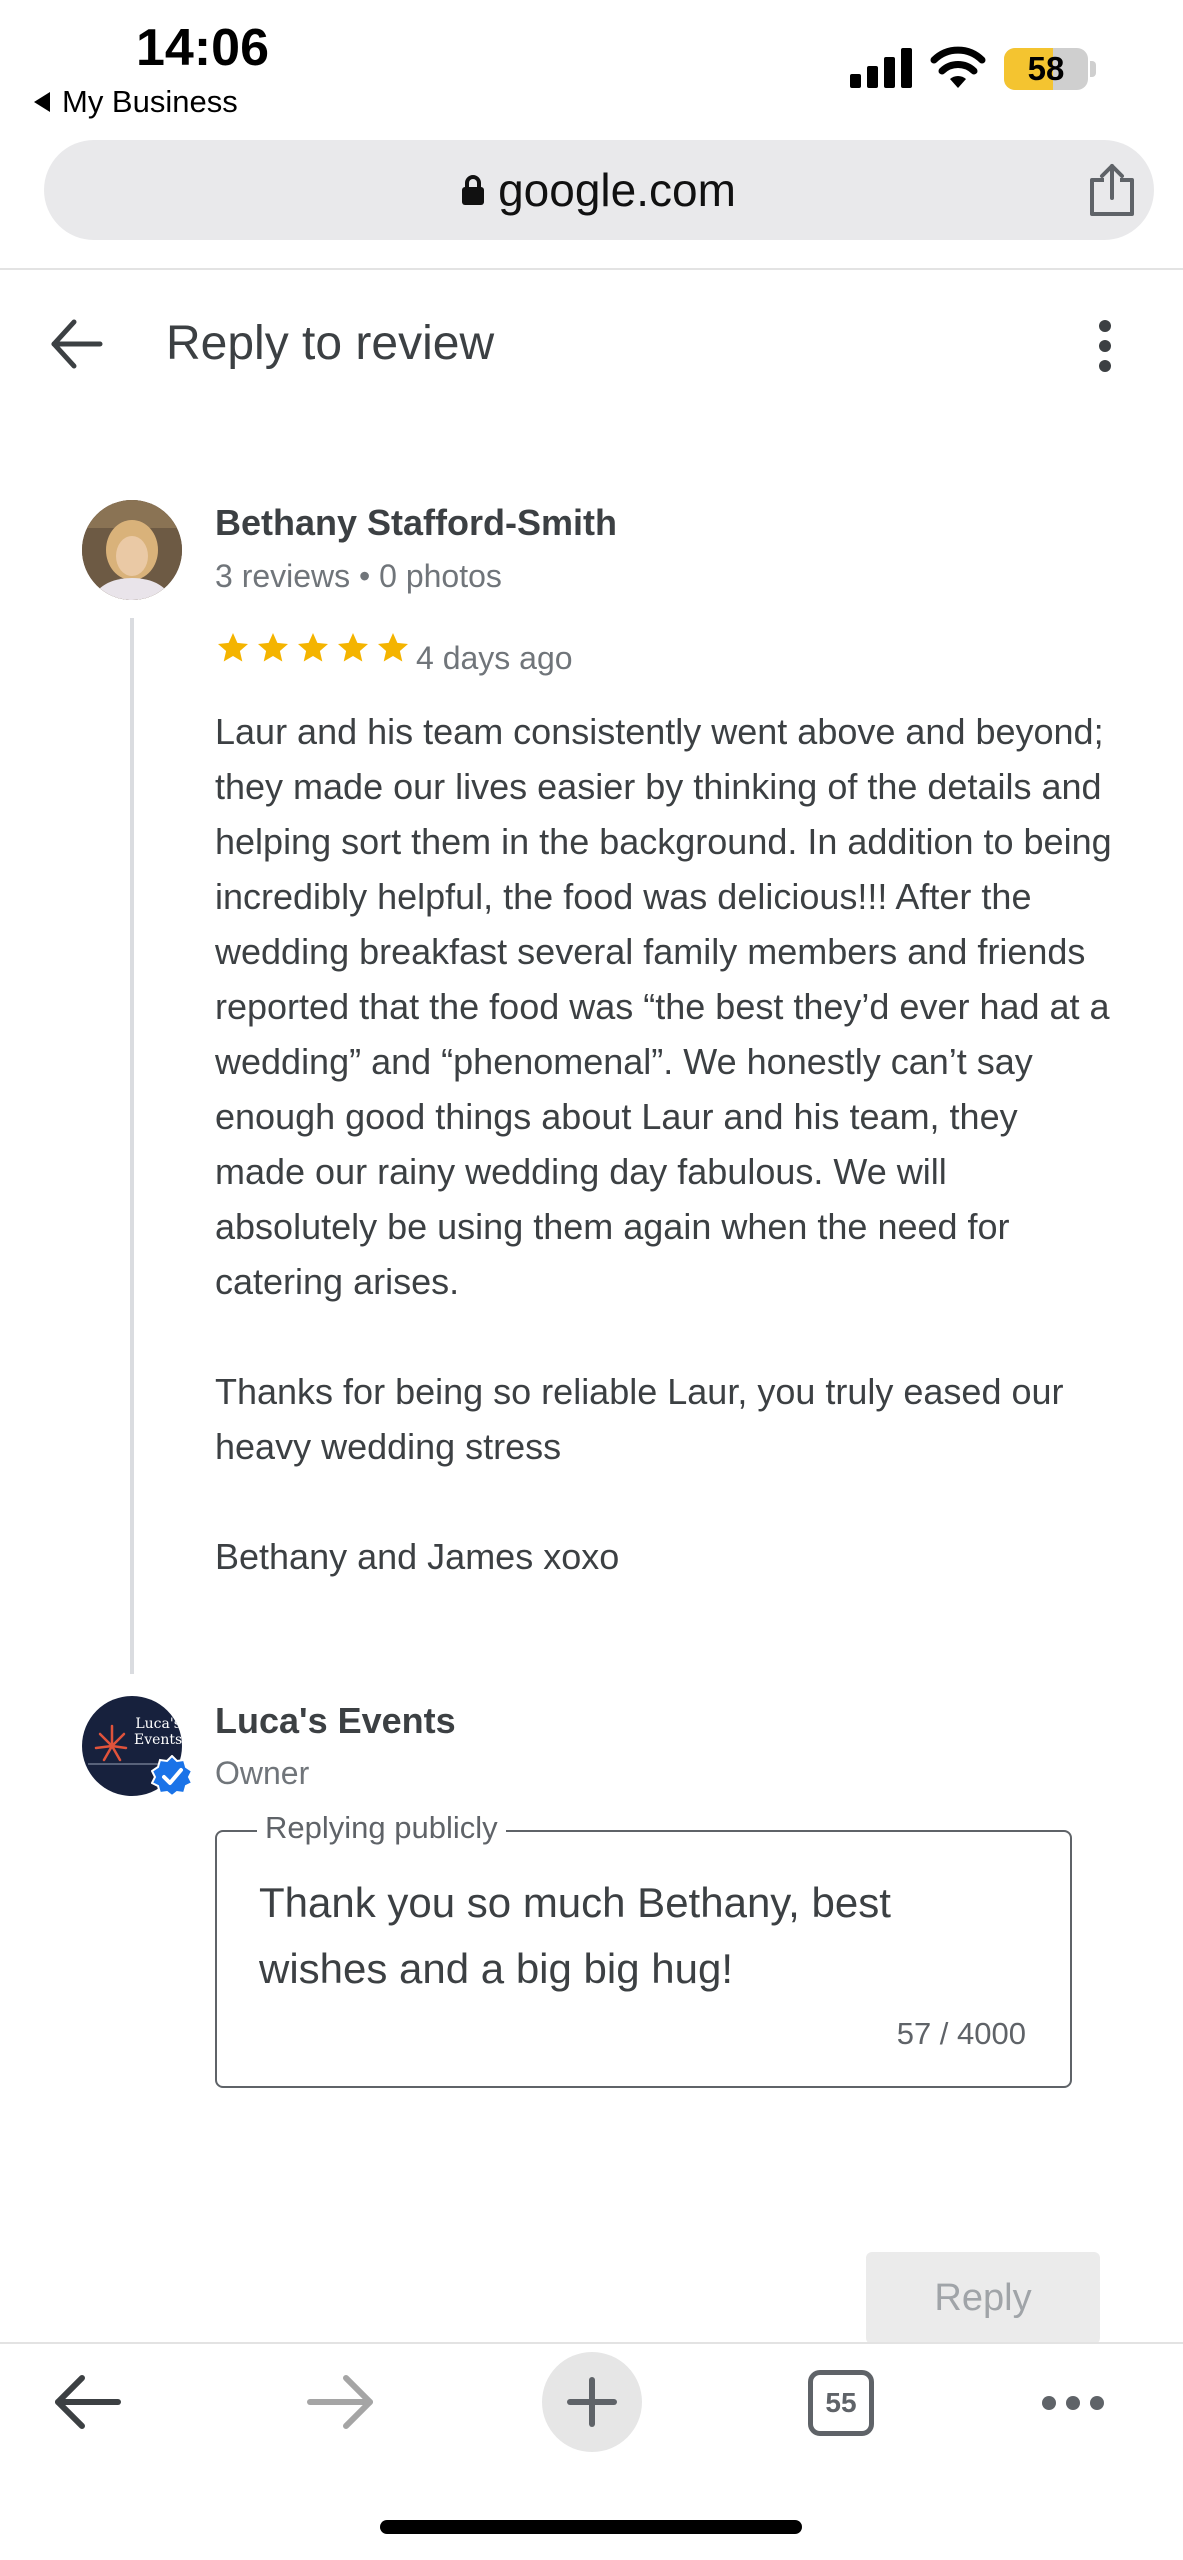 The height and width of the screenshot is (2560, 1183). What do you see at coordinates (202, 48) in the screenshot?
I see `status-time: 14:06` at bounding box center [202, 48].